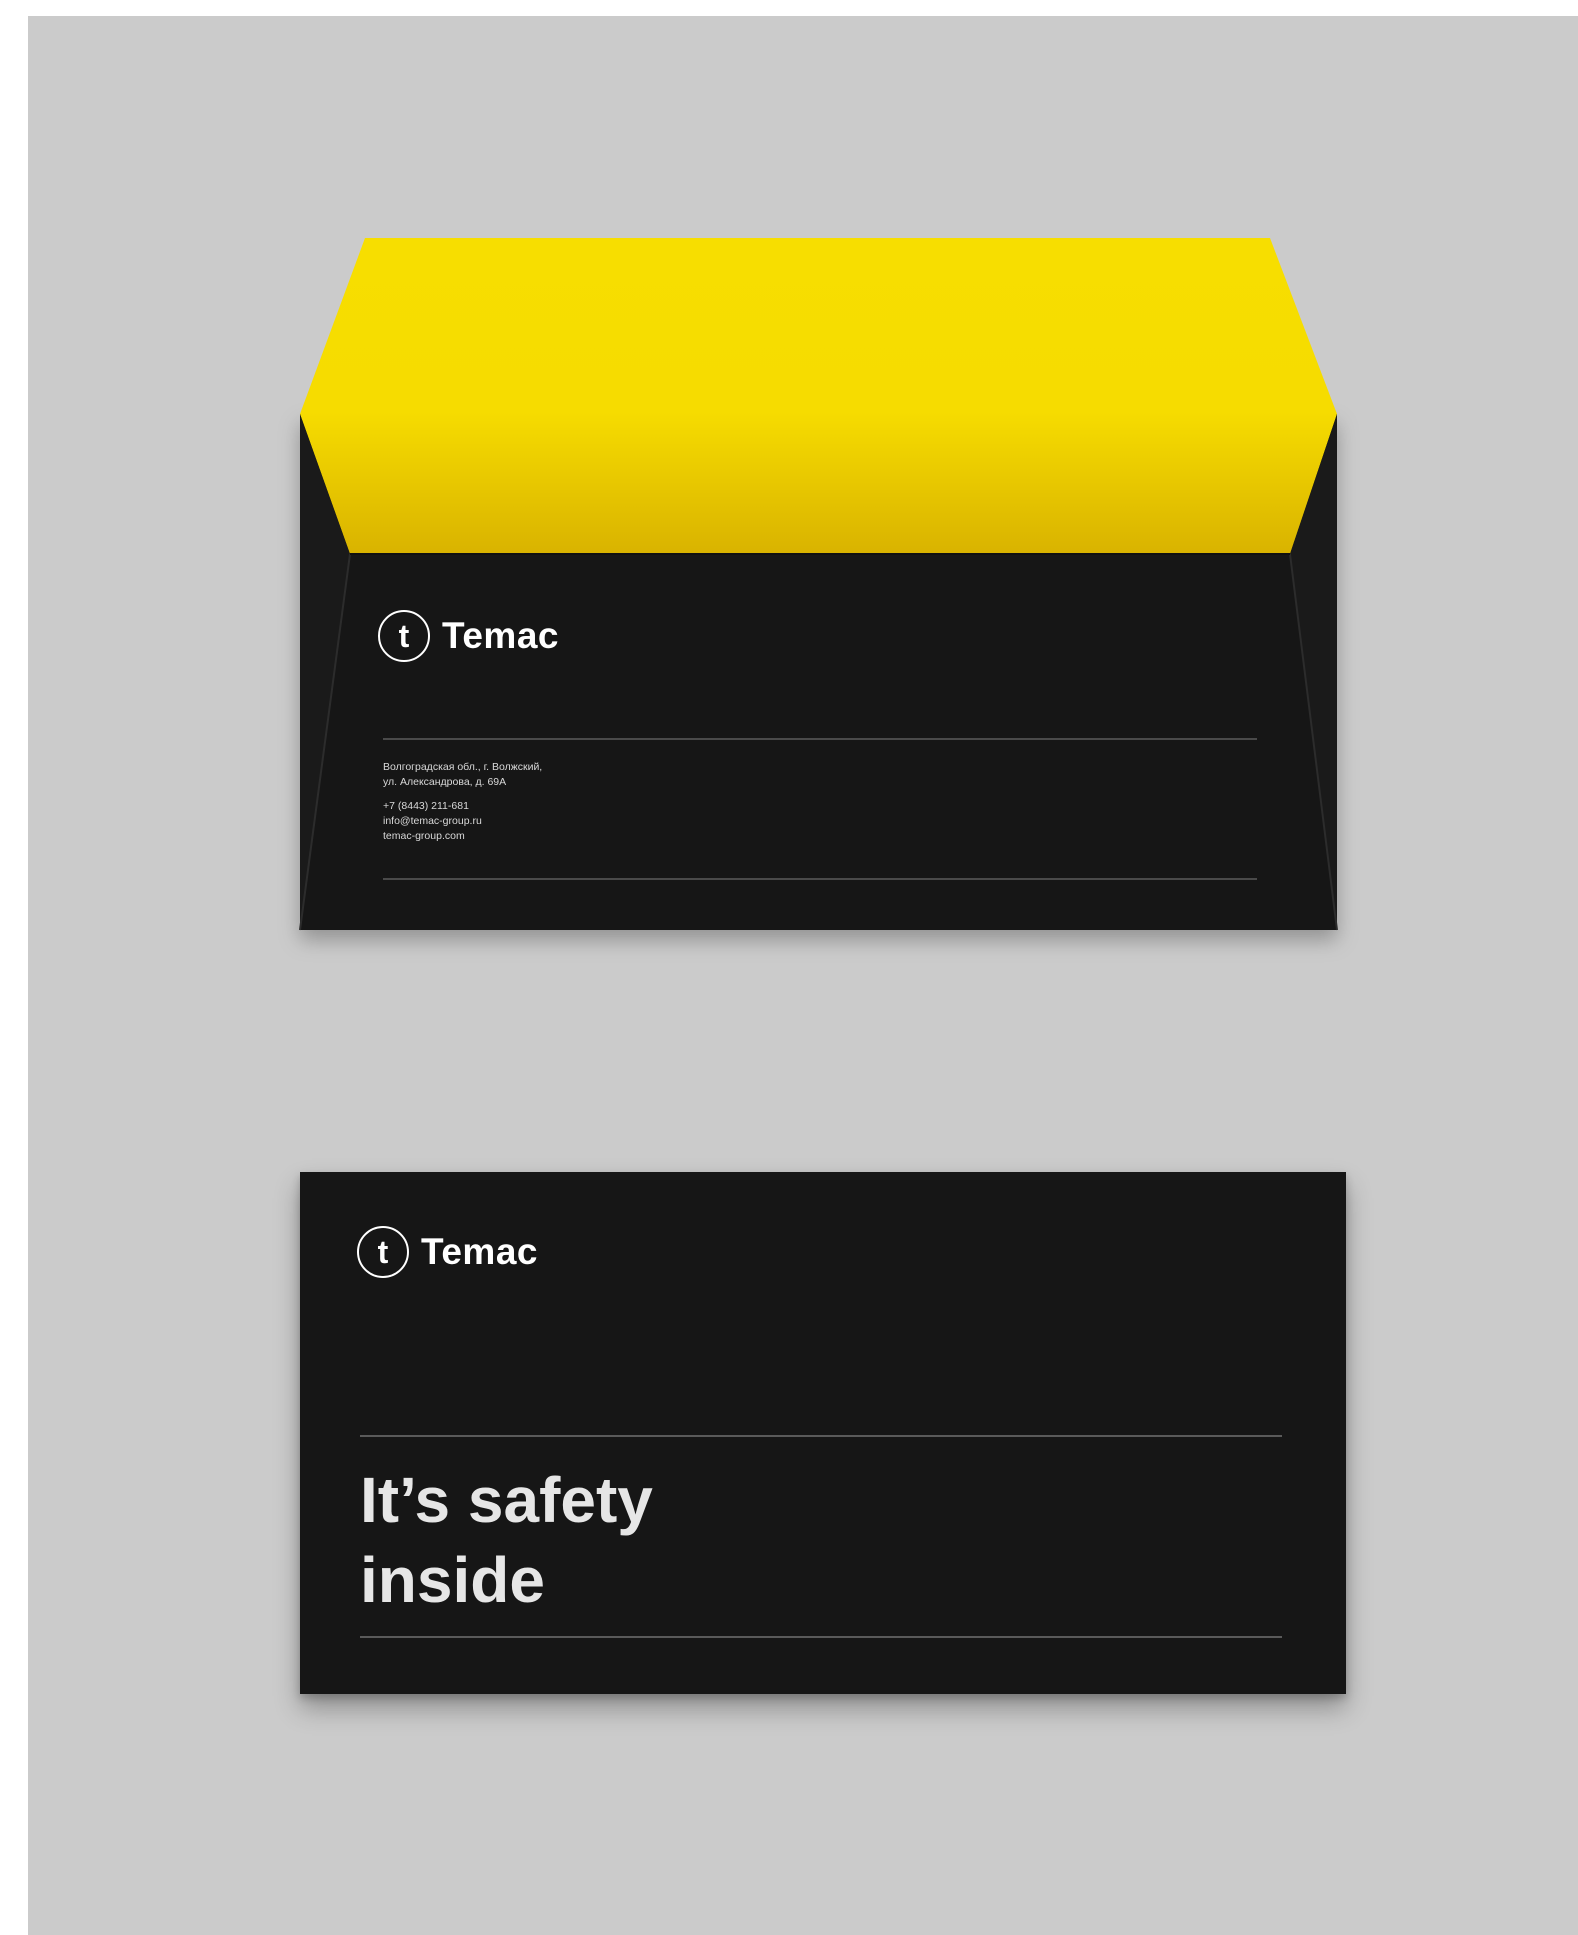 The width and height of the screenshot is (1578, 1935). What do you see at coordinates (463, 767) in the screenshot?
I see `address-line-1: Волгоградская обл., г. Волжский,` at bounding box center [463, 767].